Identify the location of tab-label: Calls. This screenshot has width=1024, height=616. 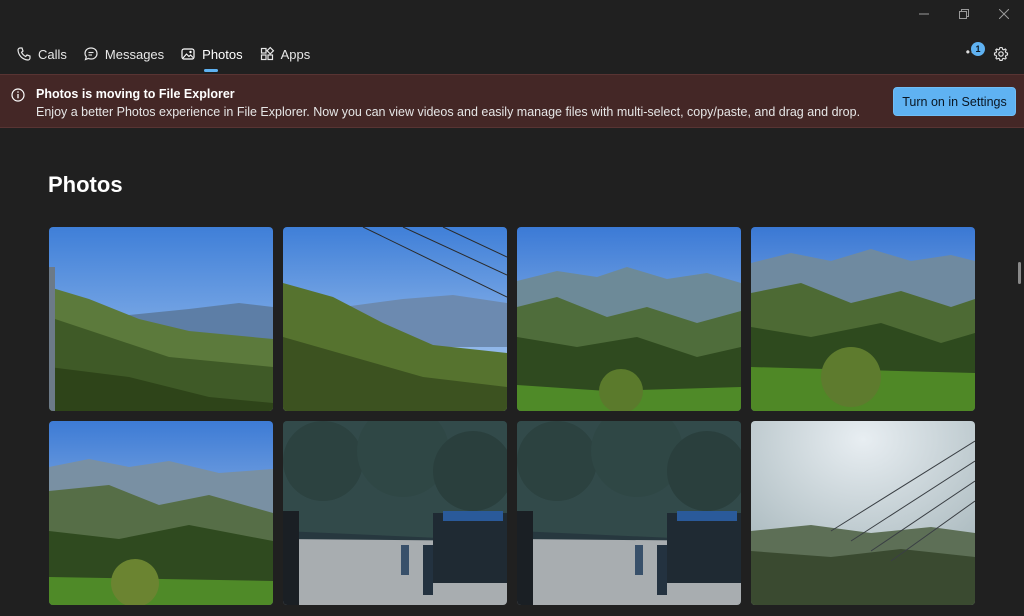
(52, 54).